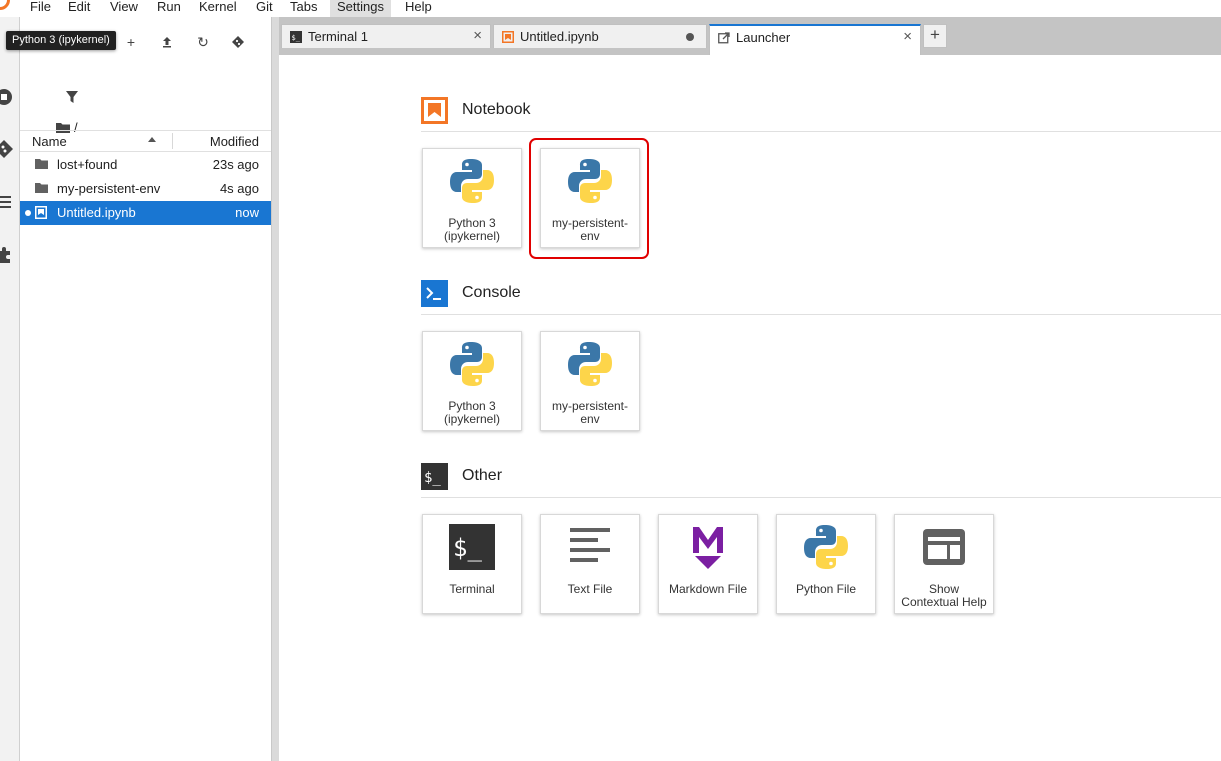 This screenshot has height=761, width=1221. Describe the element at coordinates (338, 36) in the screenshot. I see `tab-label: Terminal 1` at that location.